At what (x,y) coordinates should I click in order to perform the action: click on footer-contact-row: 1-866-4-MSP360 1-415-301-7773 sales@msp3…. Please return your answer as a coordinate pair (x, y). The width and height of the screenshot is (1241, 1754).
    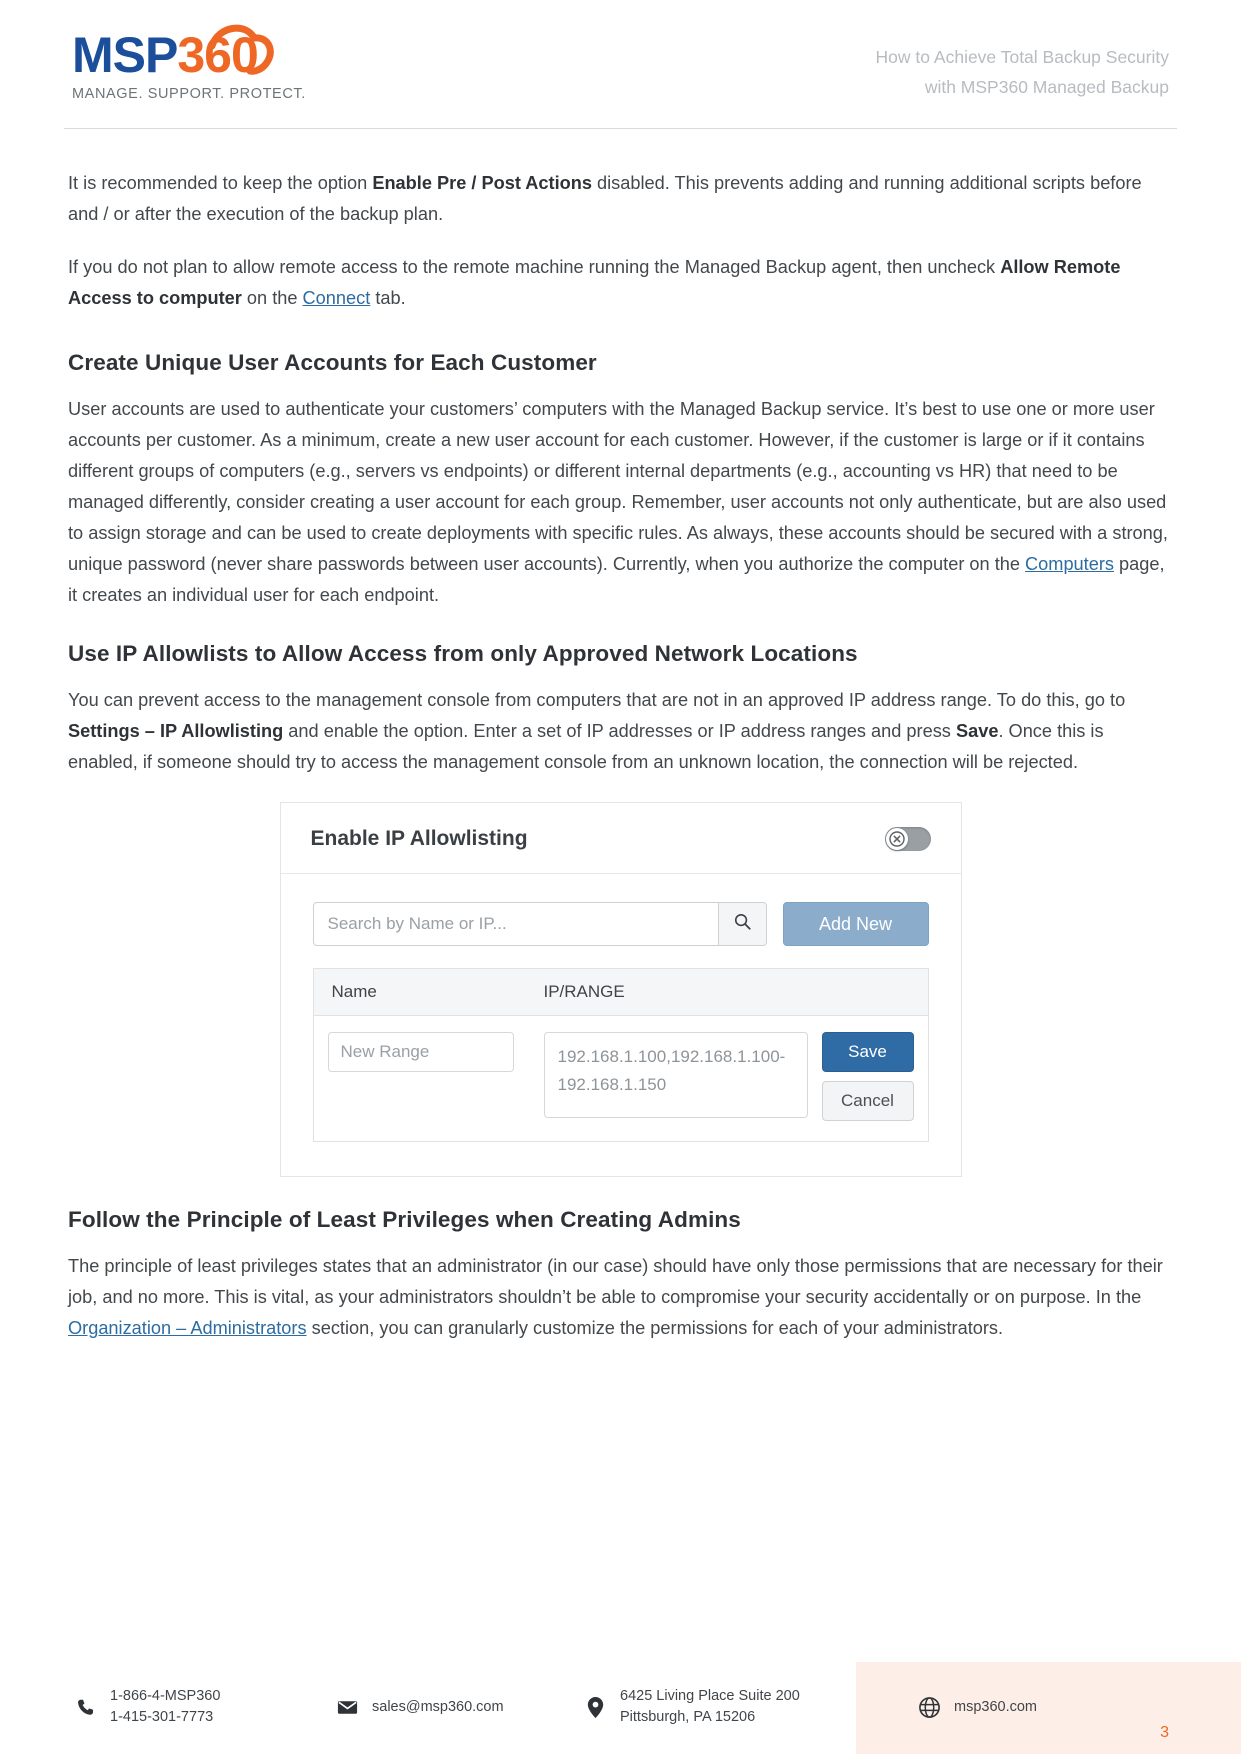
    Looking at the image, I should click on (620, 1707).